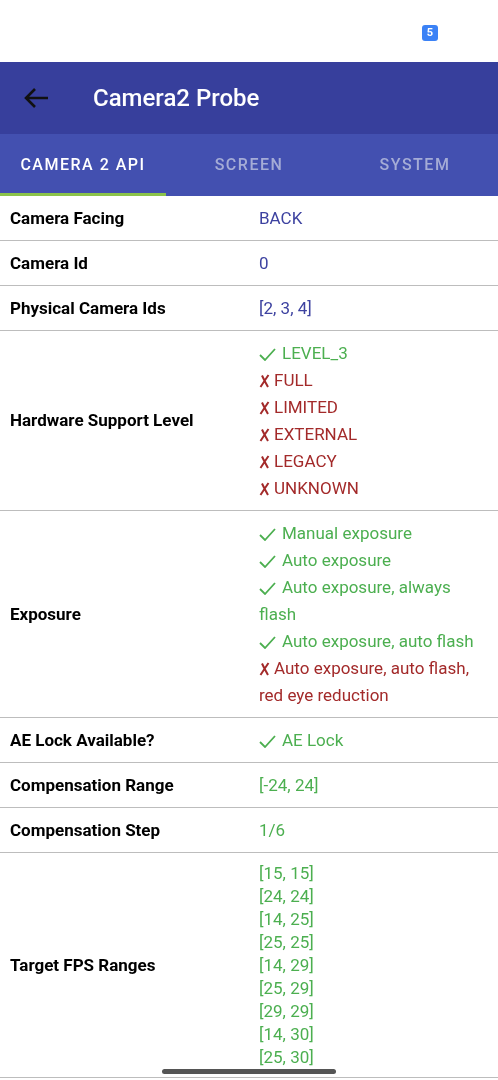  I want to click on property-label: Camera Facing, so click(68, 218).